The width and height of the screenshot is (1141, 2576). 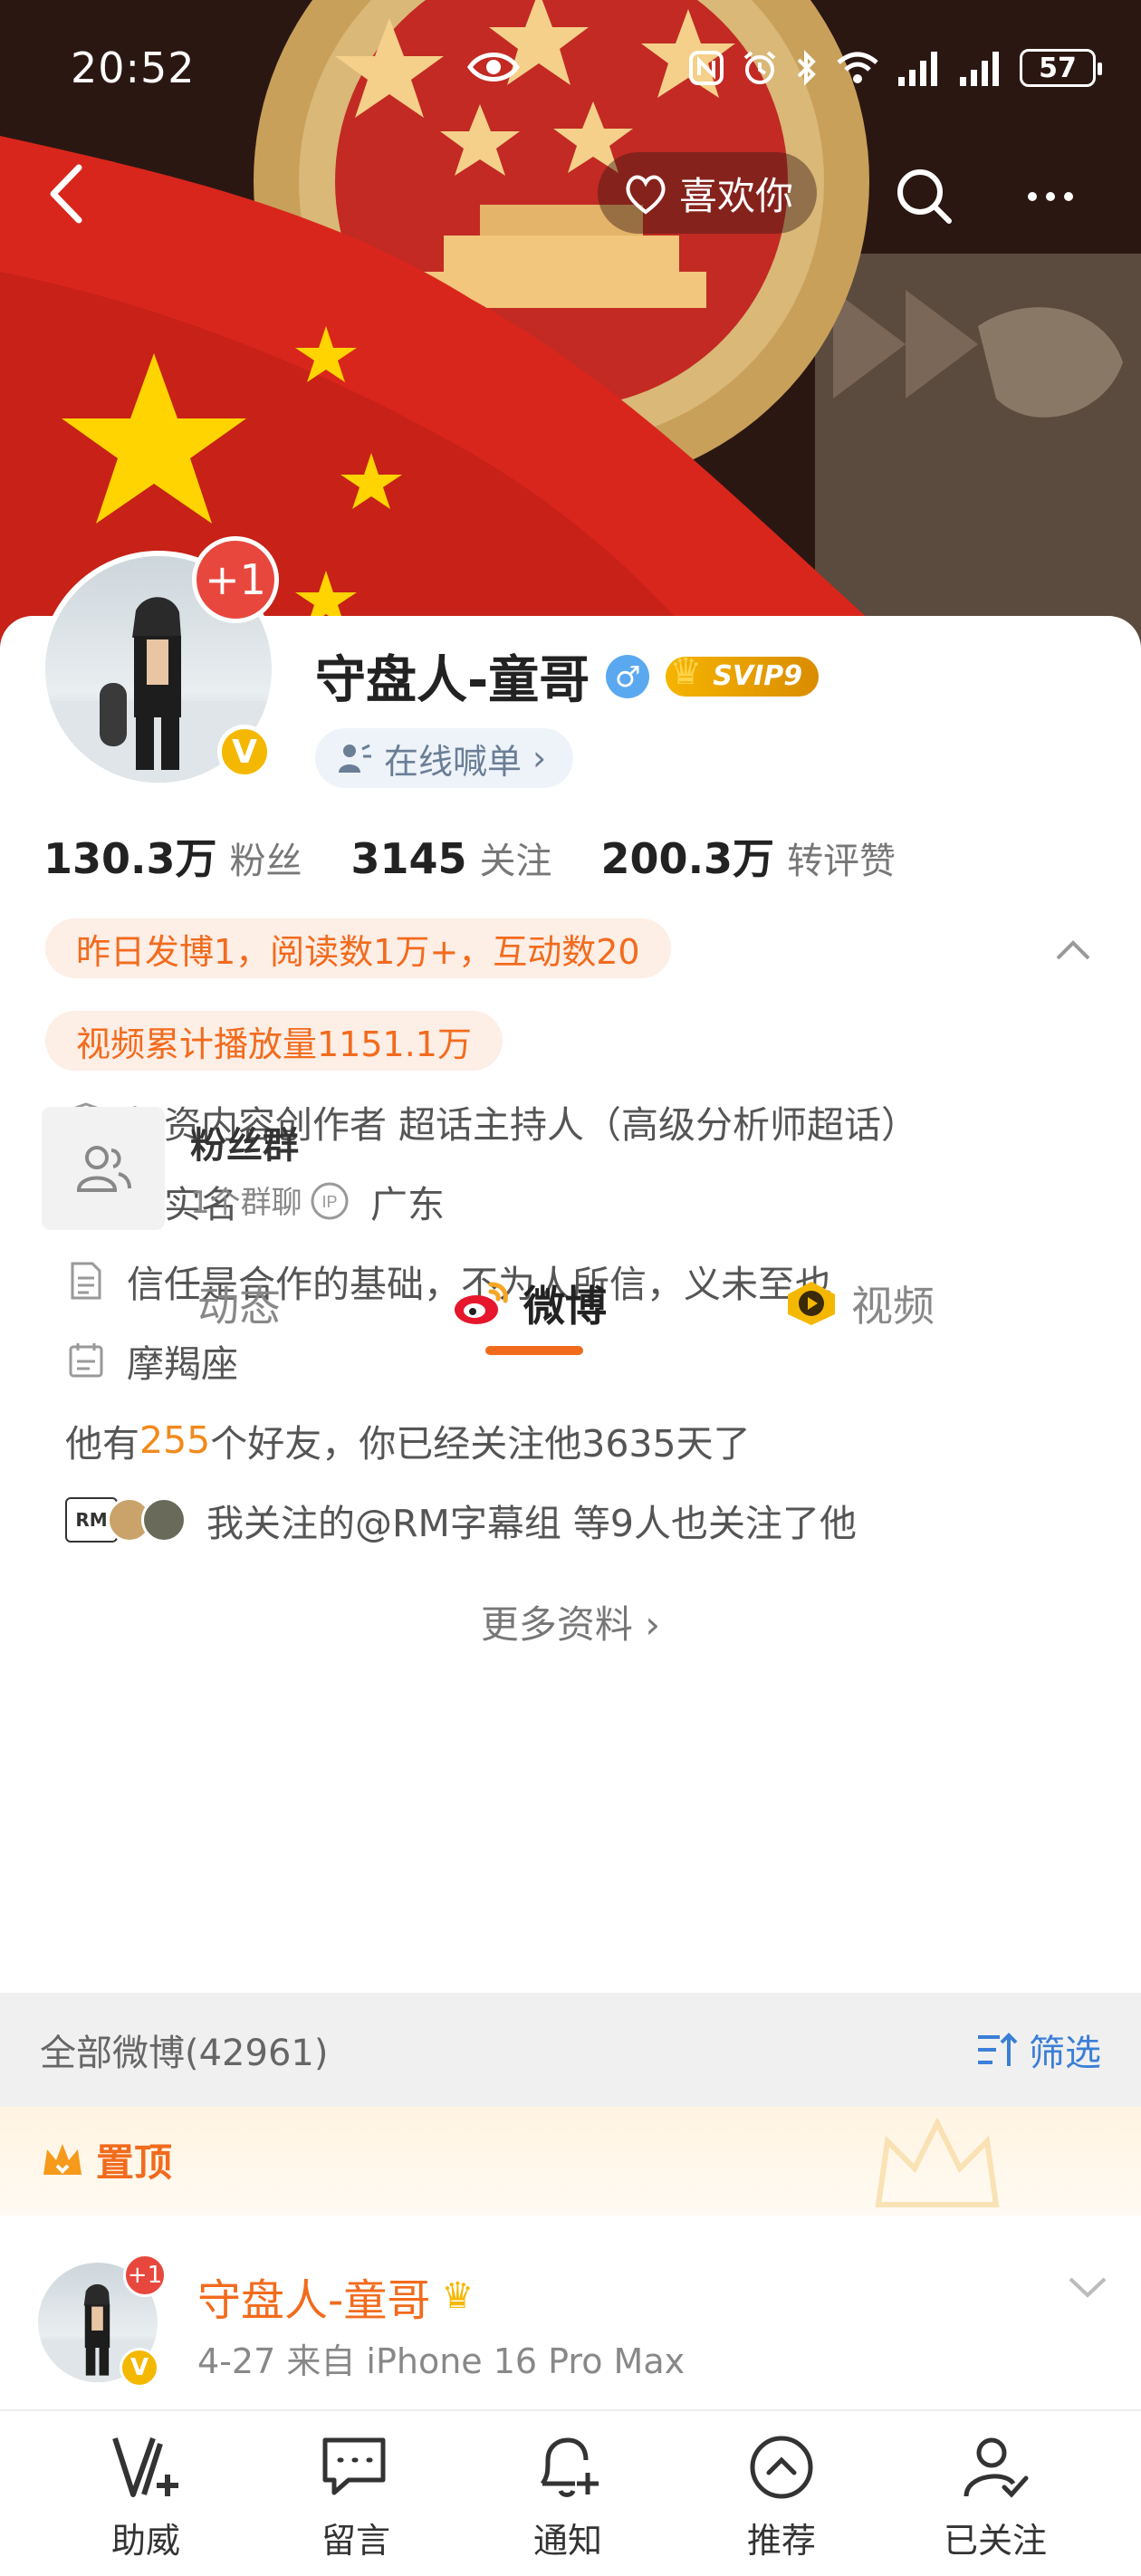 I want to click on post-verified-v-icon: V, so click(x=139, y=2368).